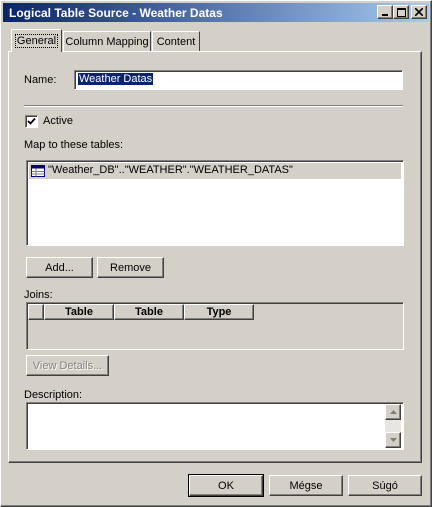 The width and height of the screenshot is (432, 507). I want to click on divider, so click(213, 106).